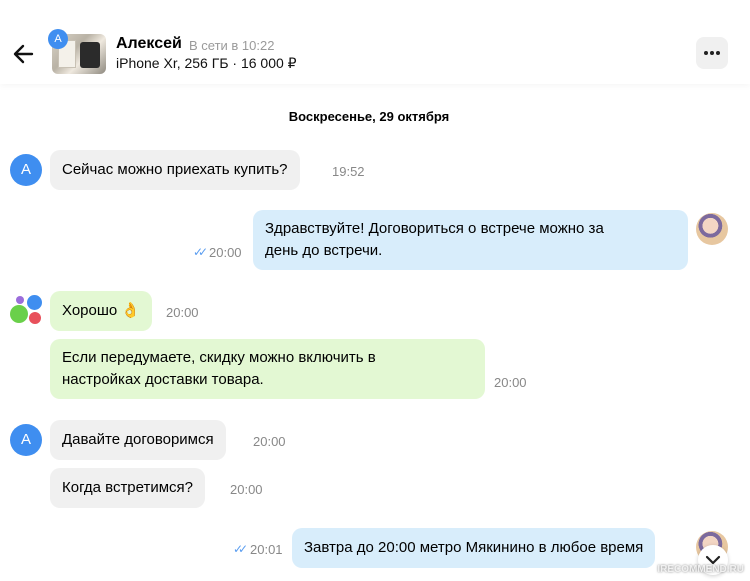 The width and height of the screenshot is (750, 581). Describe the element at coordinates (369, 116) in the screenshot. I see `date-separator: Воскресенье, 29 октября` at that location.